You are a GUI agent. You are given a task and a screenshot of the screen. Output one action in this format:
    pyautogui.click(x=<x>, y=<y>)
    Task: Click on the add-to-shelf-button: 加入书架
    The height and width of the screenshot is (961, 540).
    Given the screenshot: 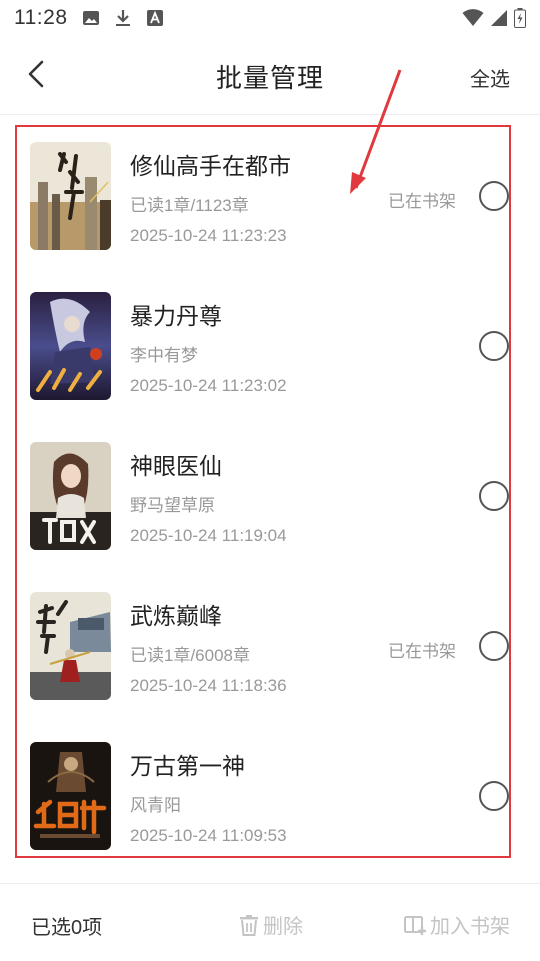 What is the action you would take?
    pyautogui.click(x=456, y=924)
    